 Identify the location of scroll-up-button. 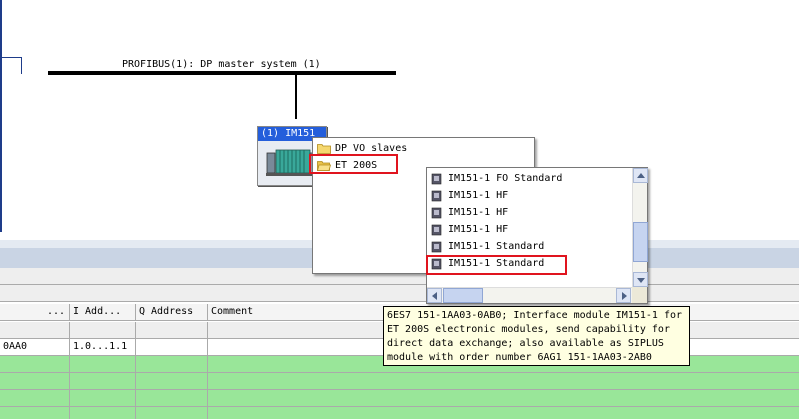
(640, 175).